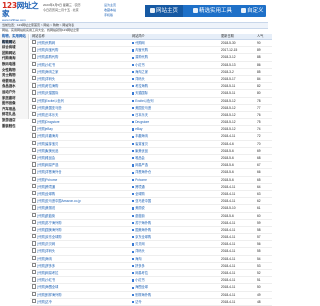 This screenshot has height=306, width=320. Describe the element at coordinates (80, 223) in the screenshot. I see `site-name-link: [代购]苏宁海外购` at that location.